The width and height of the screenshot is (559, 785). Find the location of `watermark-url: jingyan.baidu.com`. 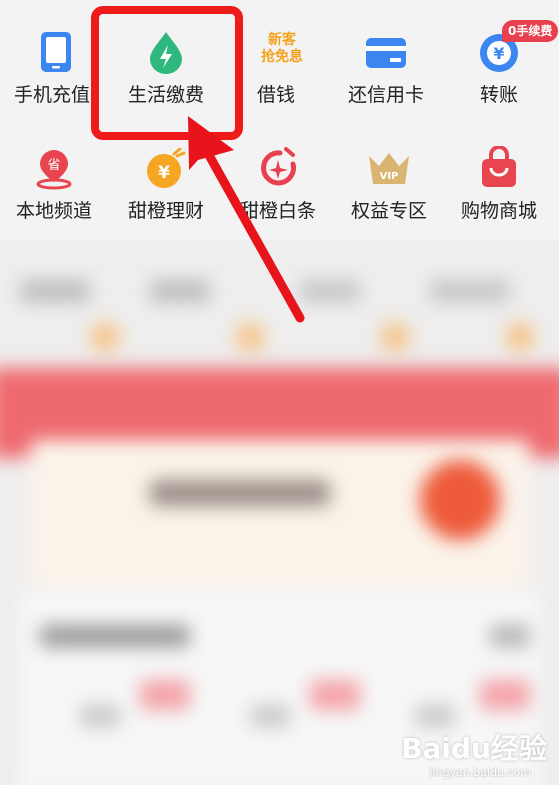

watermark-url: jingyan.baidu.com is located at coordinates (480, 772).